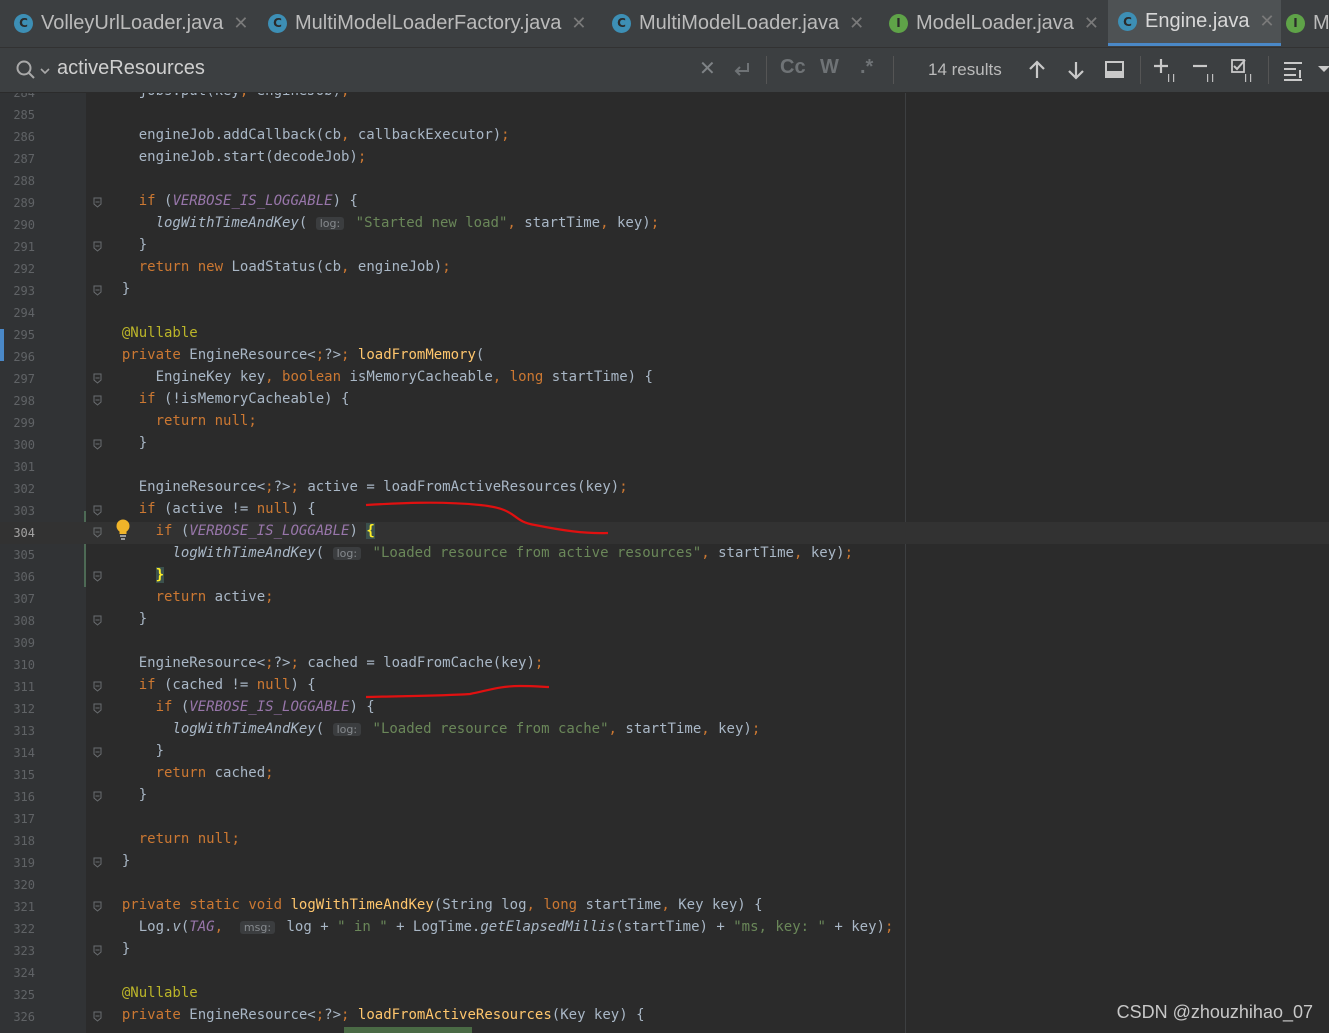 The width and height of the screenshot is (1329, 1033). I want to click on code-line: 300 }, so click(664, 445).